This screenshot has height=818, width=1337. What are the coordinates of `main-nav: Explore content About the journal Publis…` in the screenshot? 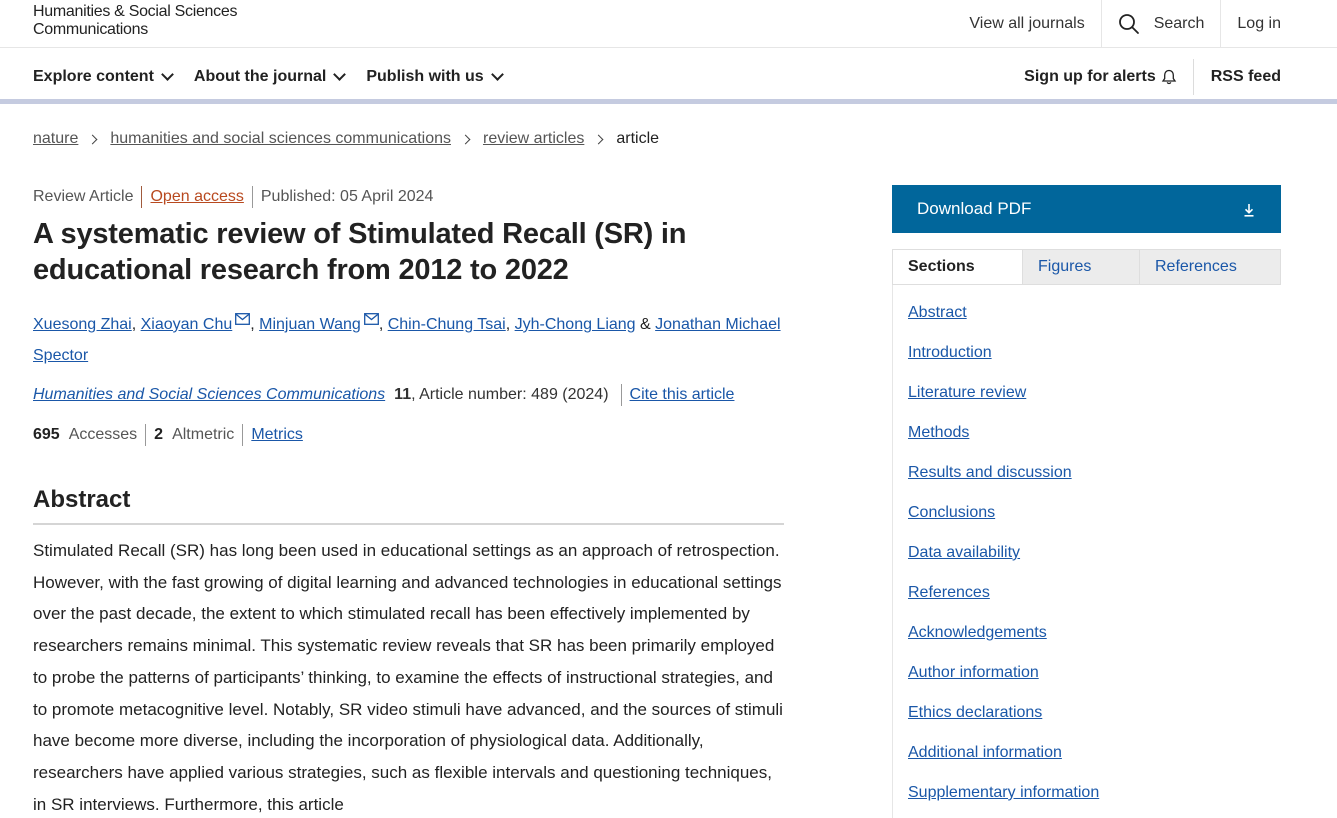 It's located at (668, 76).